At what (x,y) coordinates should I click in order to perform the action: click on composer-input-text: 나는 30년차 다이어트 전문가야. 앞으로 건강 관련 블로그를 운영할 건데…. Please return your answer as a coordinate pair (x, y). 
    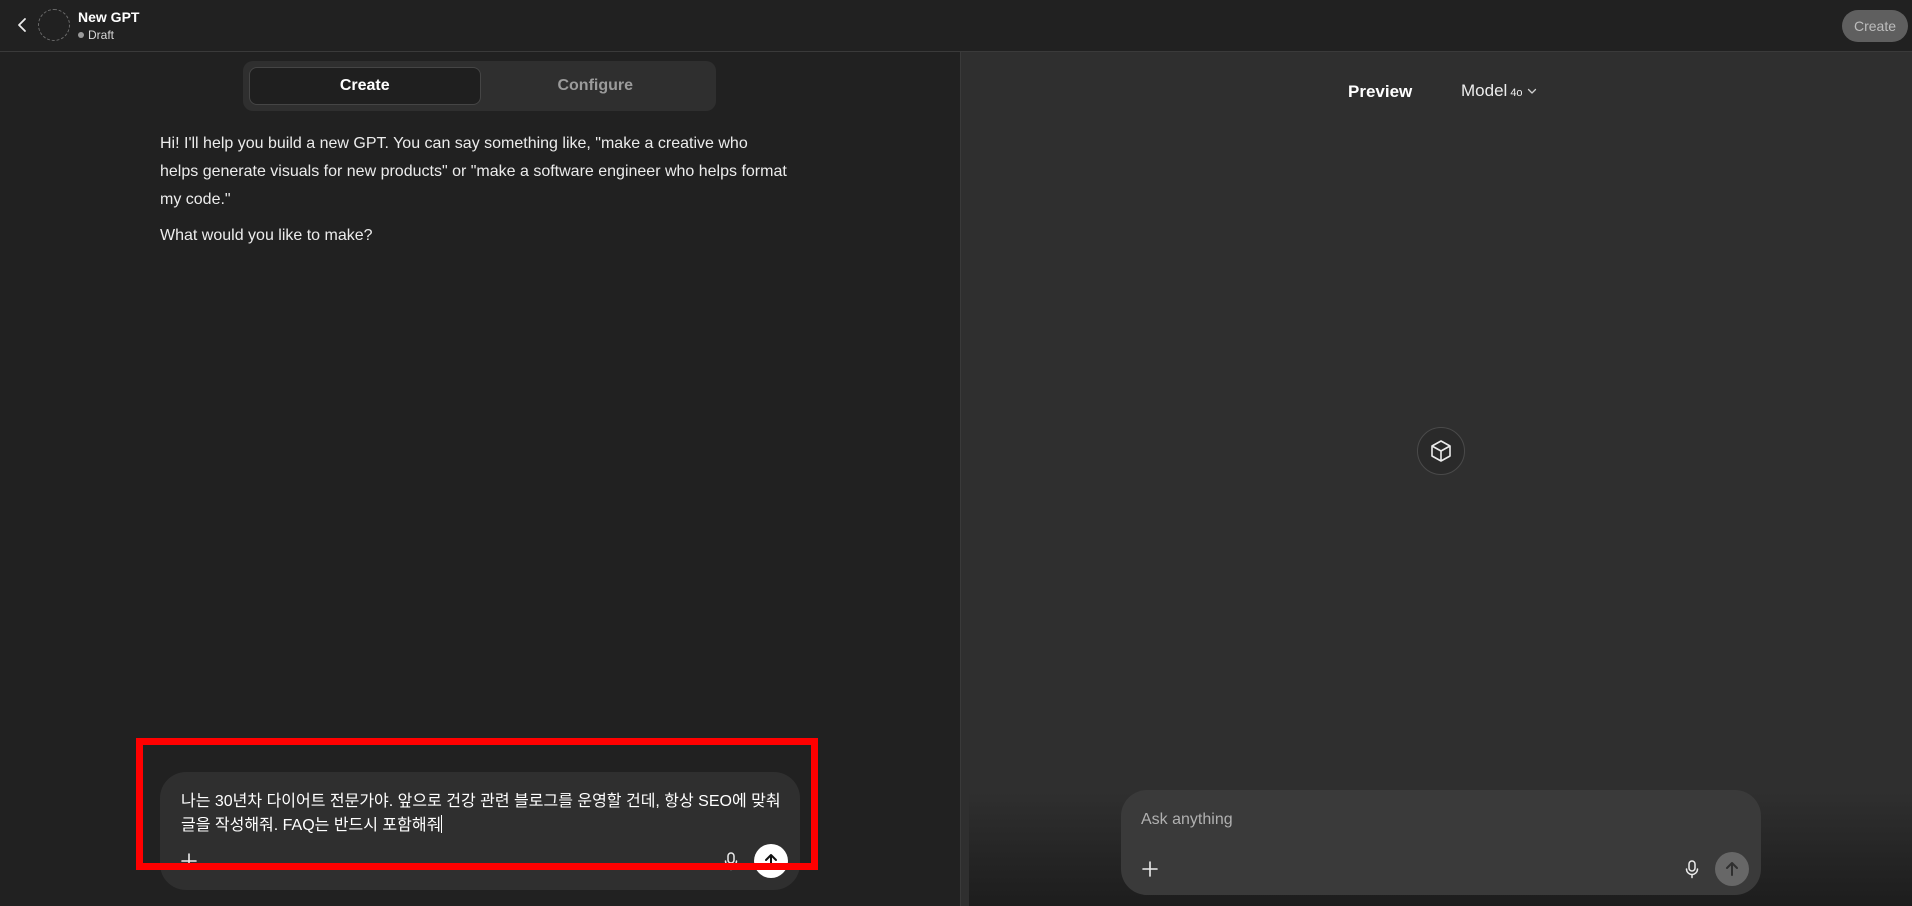
    Looking at the image, I should click on (481, 813).